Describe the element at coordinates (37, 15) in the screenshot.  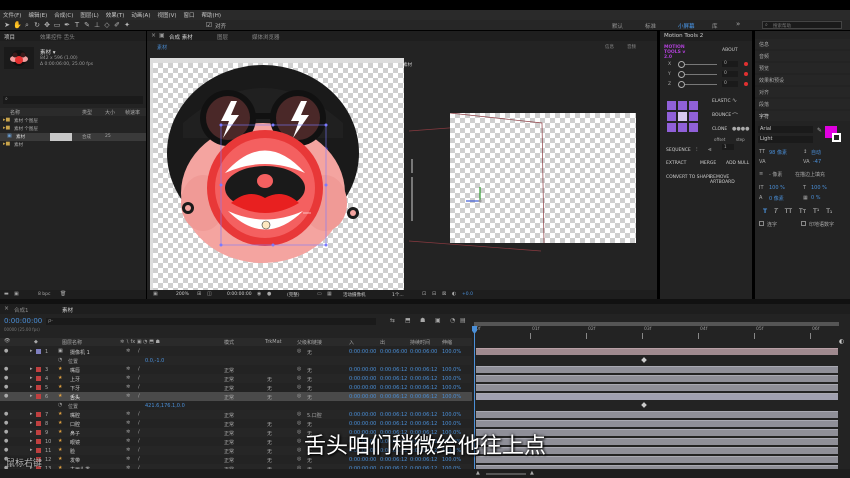
I see `menu-item: 编辑(E)` at that location.